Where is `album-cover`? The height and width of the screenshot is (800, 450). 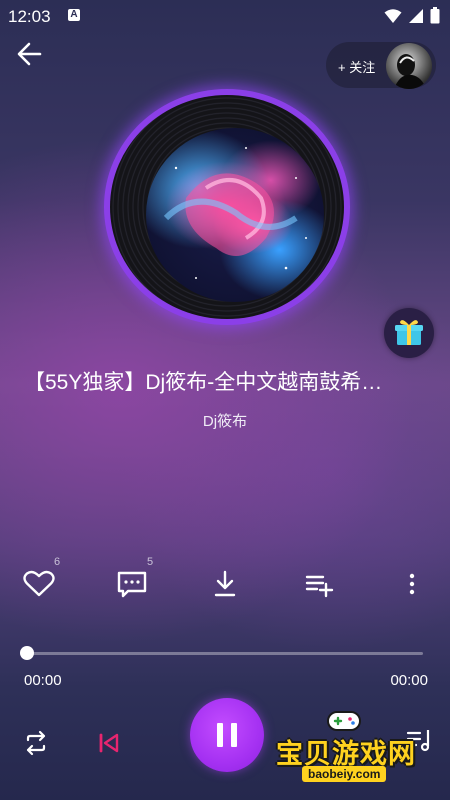
album-cover is located at coordinates (235, 215).